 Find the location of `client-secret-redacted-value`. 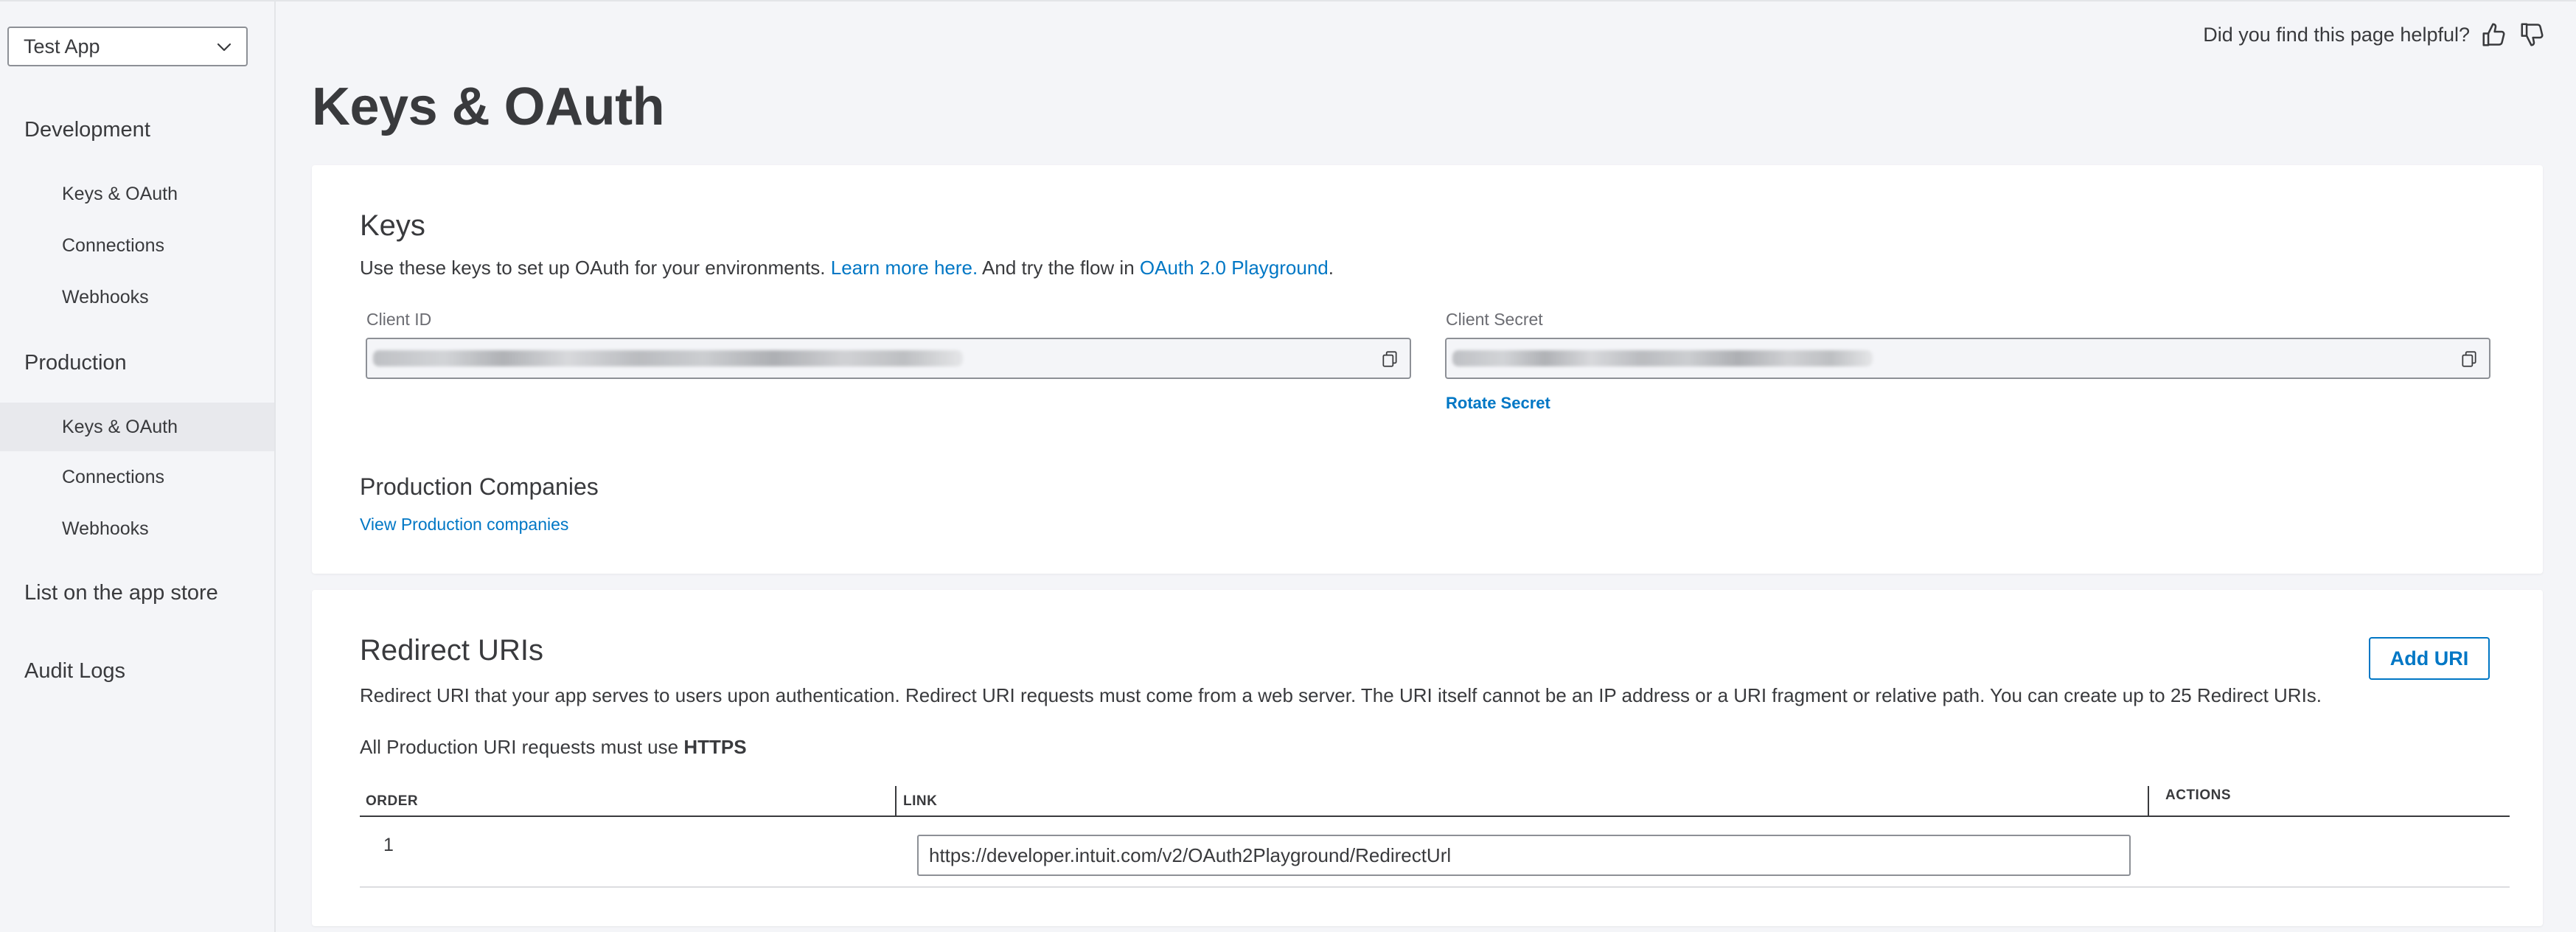

client-secret-redacted-value is located at coordinates (1663, 358).